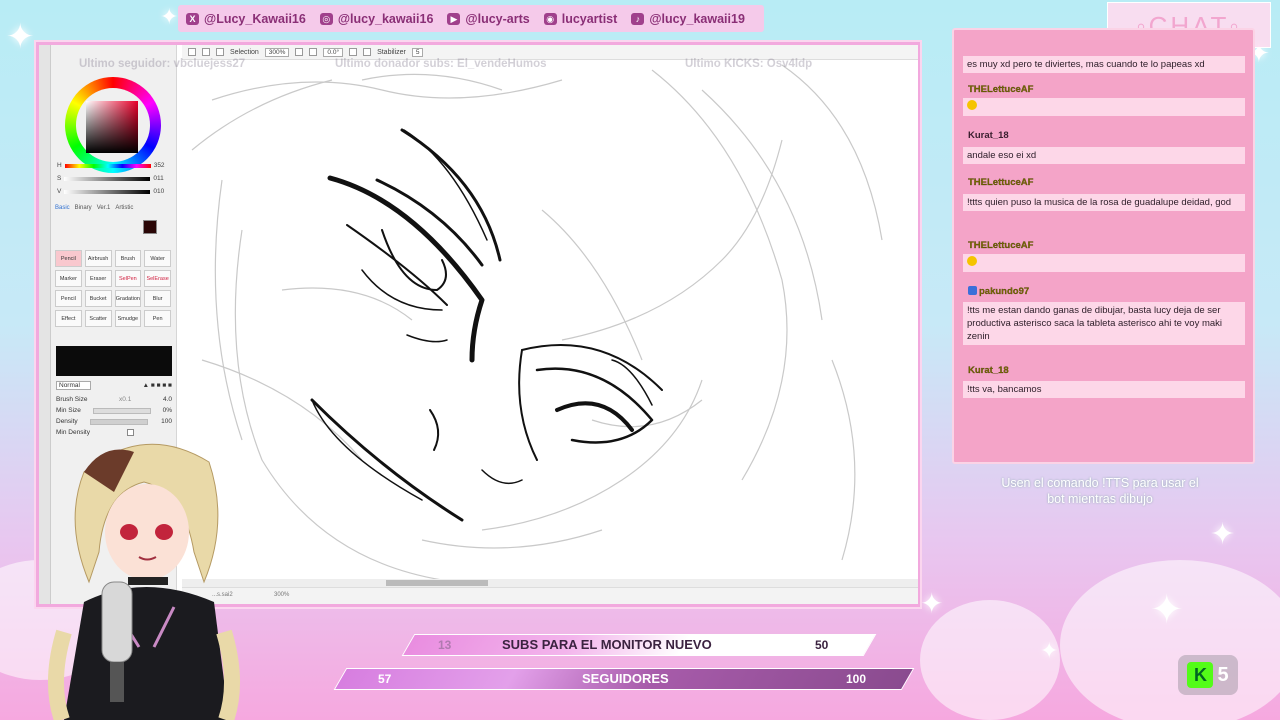 Image resolution: width=1280 pixels, height=720 pixels. Describe the element at coordinates (282, 595) in the screenshot. I see `status-zoom: 300%` at that location.